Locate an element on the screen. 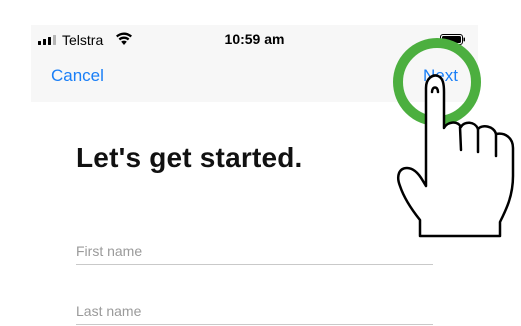 Image resolution: width=521 pixels, height=326 pixels. cancel-button: Cancel is located at coordinates (77, 76).